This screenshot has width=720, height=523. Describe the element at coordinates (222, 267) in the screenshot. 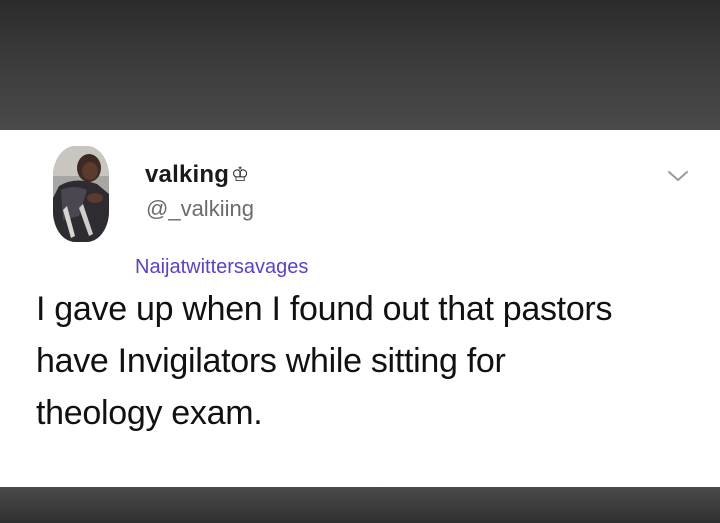

I see `watermark-text: Naijatwittersavages` at that location.